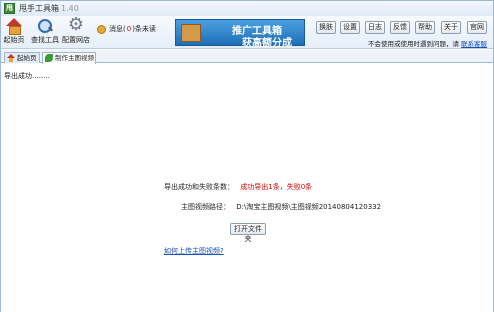 The width and height of the screenshot is (494, 312). What do you see at coordinates (474, 44) in the screenshot?
I see `contact-support-link: 联系客服` at bounding box center [474, 44].